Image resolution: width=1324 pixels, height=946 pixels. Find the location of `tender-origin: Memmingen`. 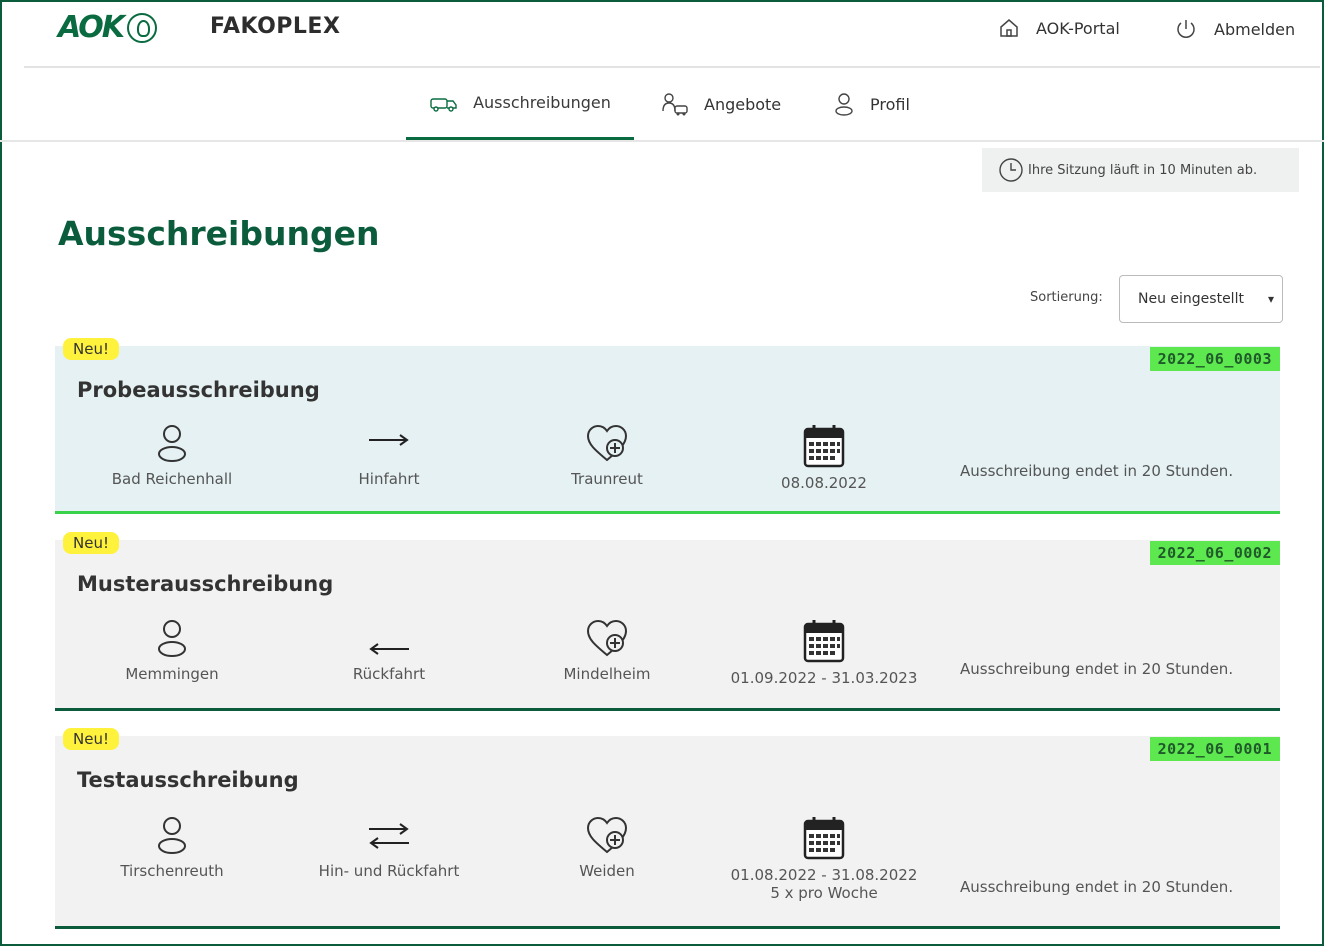

tender-origin: Memmingen is located at coordinates (172, 651).